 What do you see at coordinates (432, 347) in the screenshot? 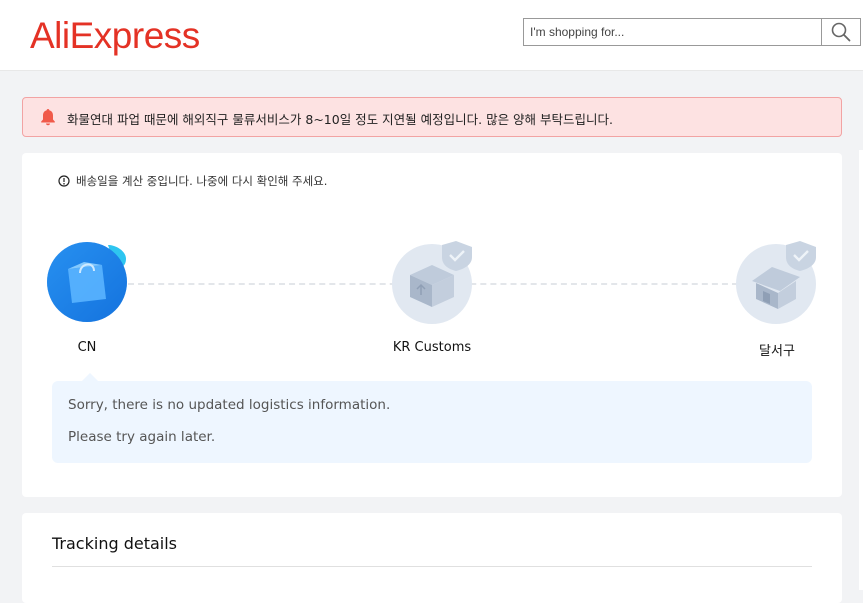
I see `node-label-kr-customs: KR Customs` at bounding box center [432, 347].